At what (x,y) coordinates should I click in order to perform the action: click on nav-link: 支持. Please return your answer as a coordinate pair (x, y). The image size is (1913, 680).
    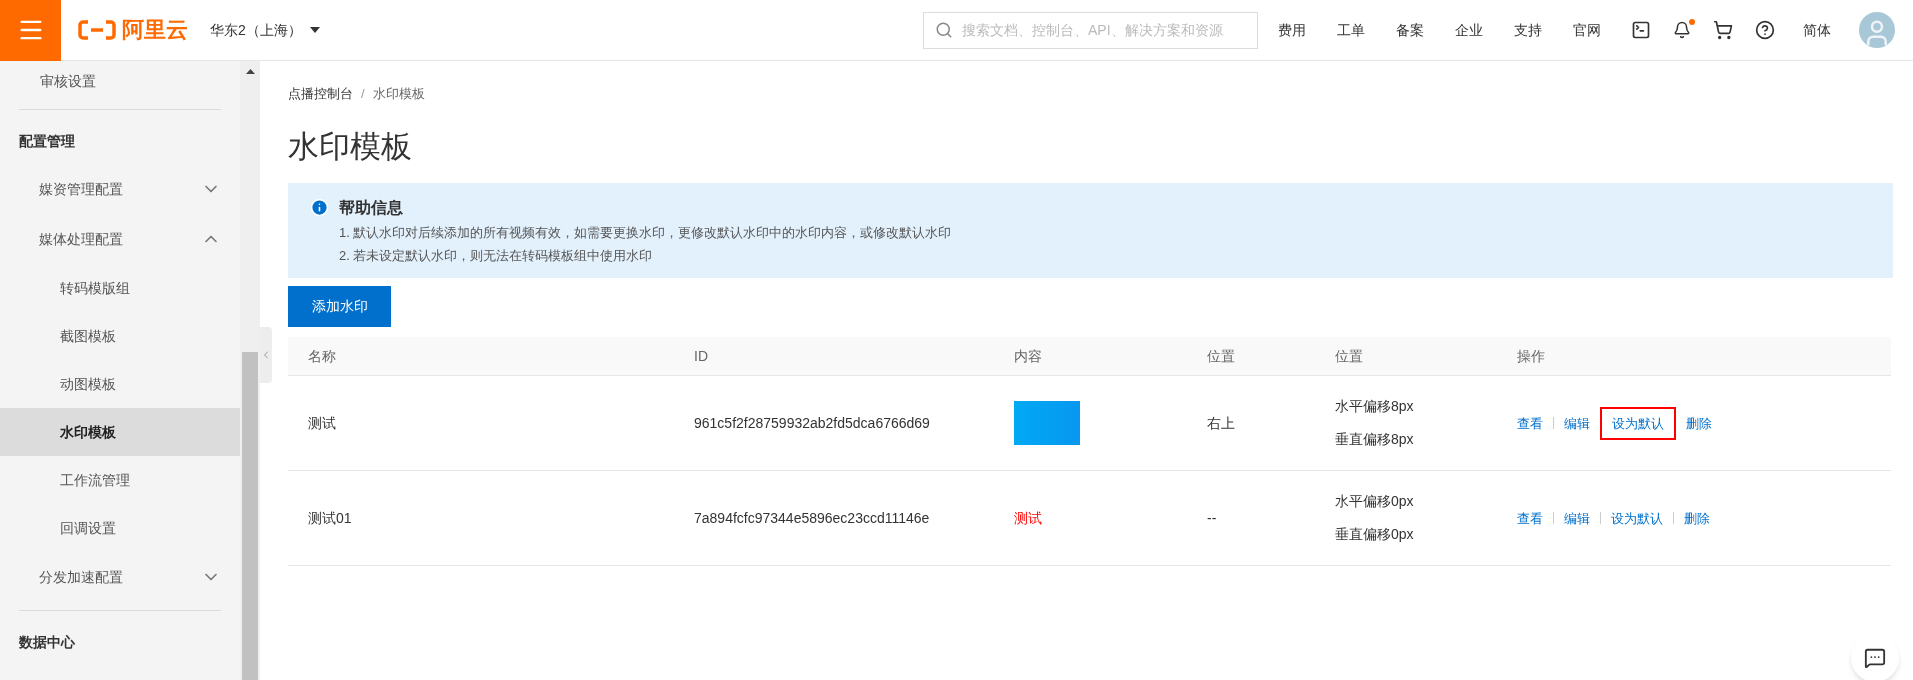
    Looking at the image, I should click on (1528, 30).